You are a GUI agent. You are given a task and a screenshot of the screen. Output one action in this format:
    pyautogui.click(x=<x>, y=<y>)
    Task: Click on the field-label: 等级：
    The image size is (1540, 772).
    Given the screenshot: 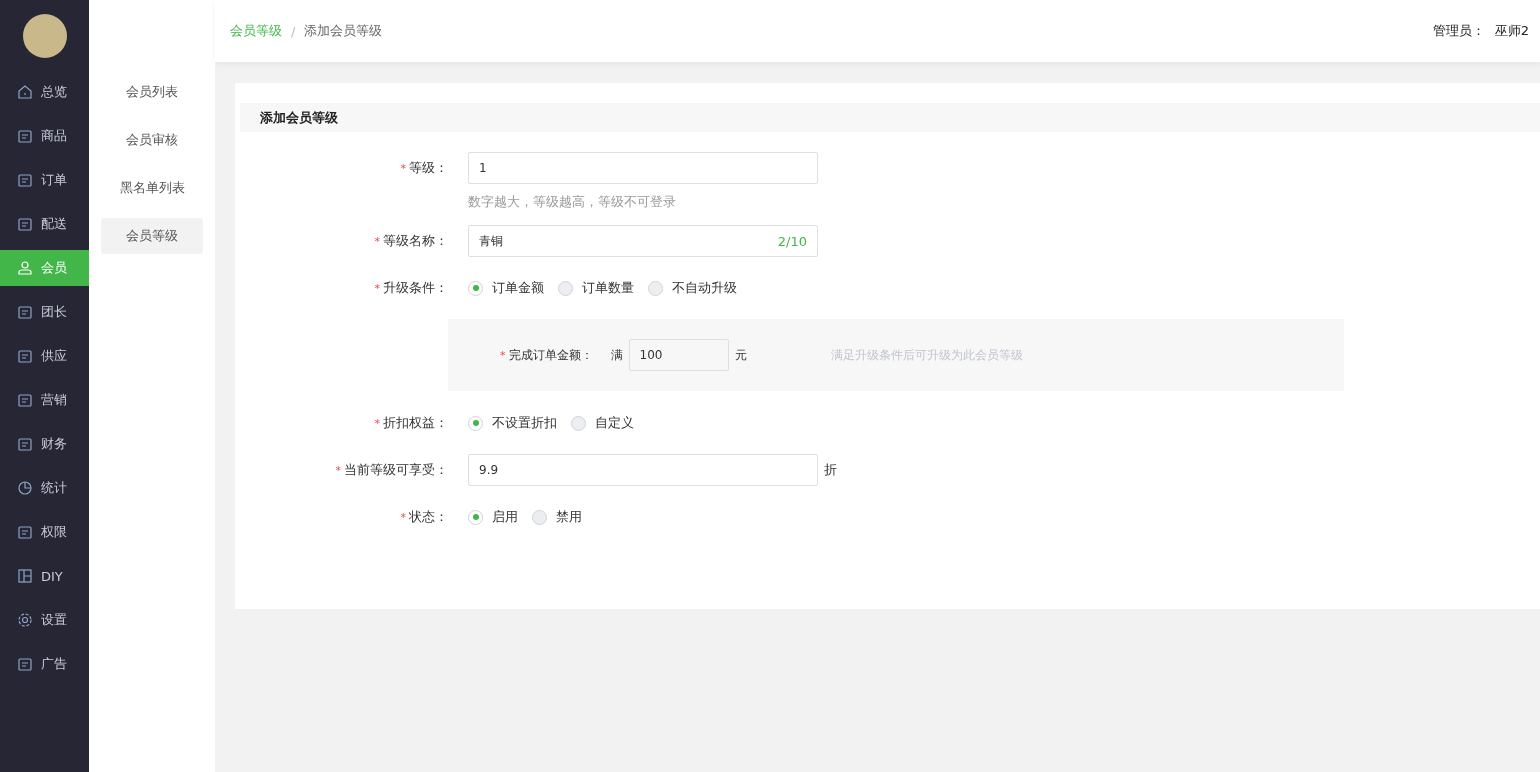 What is the action you would take?
    pyautogui.click(x=428, y=168)
    